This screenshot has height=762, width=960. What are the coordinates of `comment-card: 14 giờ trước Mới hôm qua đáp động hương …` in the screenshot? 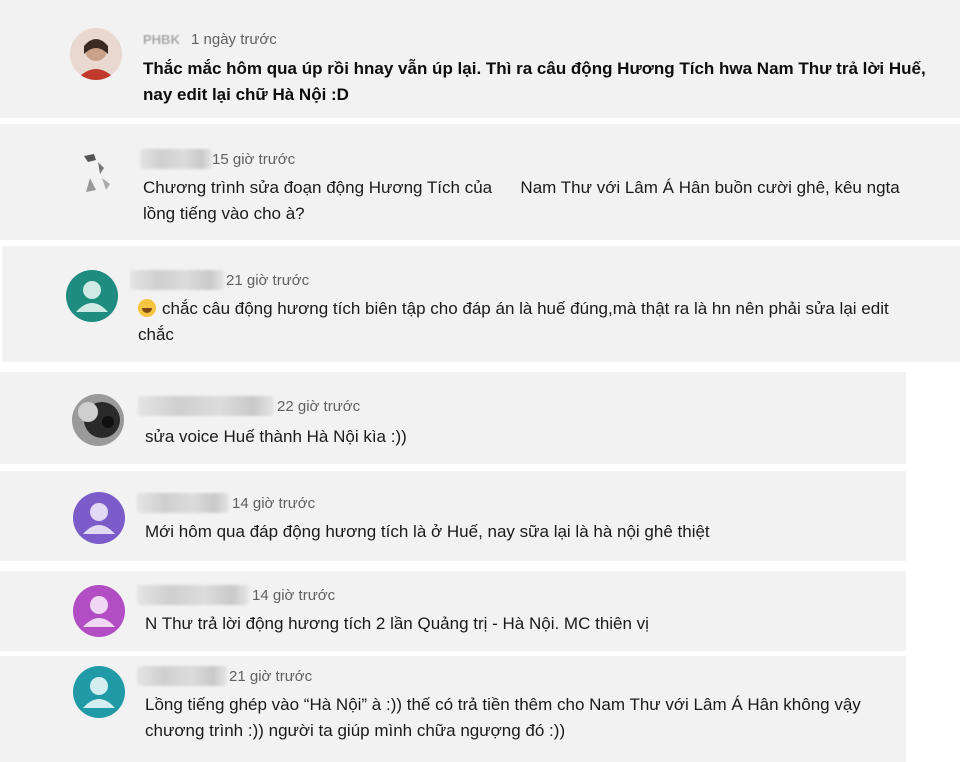 It's located at (453, 516).